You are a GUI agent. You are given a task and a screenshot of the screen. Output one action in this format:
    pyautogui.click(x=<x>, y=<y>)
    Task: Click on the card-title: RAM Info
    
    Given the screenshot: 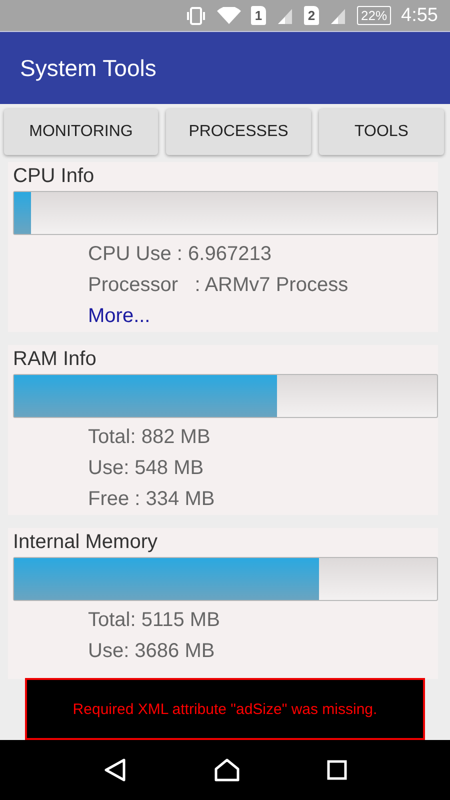 What is the action you would take?
    pyautogui.click(x=55, y=360)
    